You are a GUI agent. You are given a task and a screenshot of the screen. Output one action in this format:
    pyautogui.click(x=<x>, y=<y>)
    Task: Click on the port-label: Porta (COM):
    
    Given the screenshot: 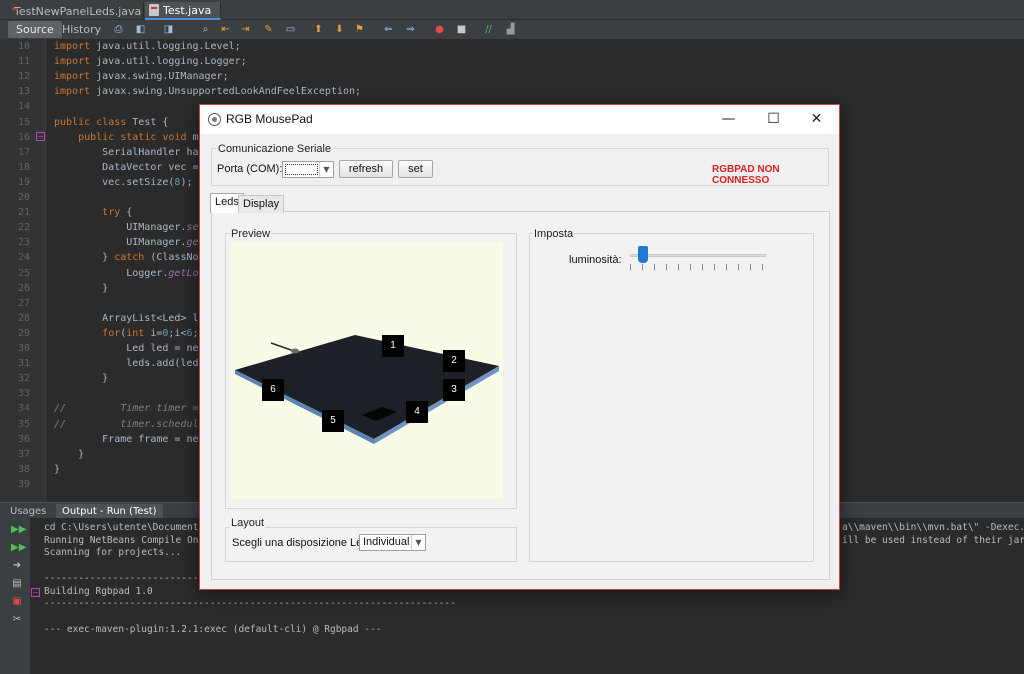 What is the action you would take?
    pyautogui.click(x=250, y=169)
    